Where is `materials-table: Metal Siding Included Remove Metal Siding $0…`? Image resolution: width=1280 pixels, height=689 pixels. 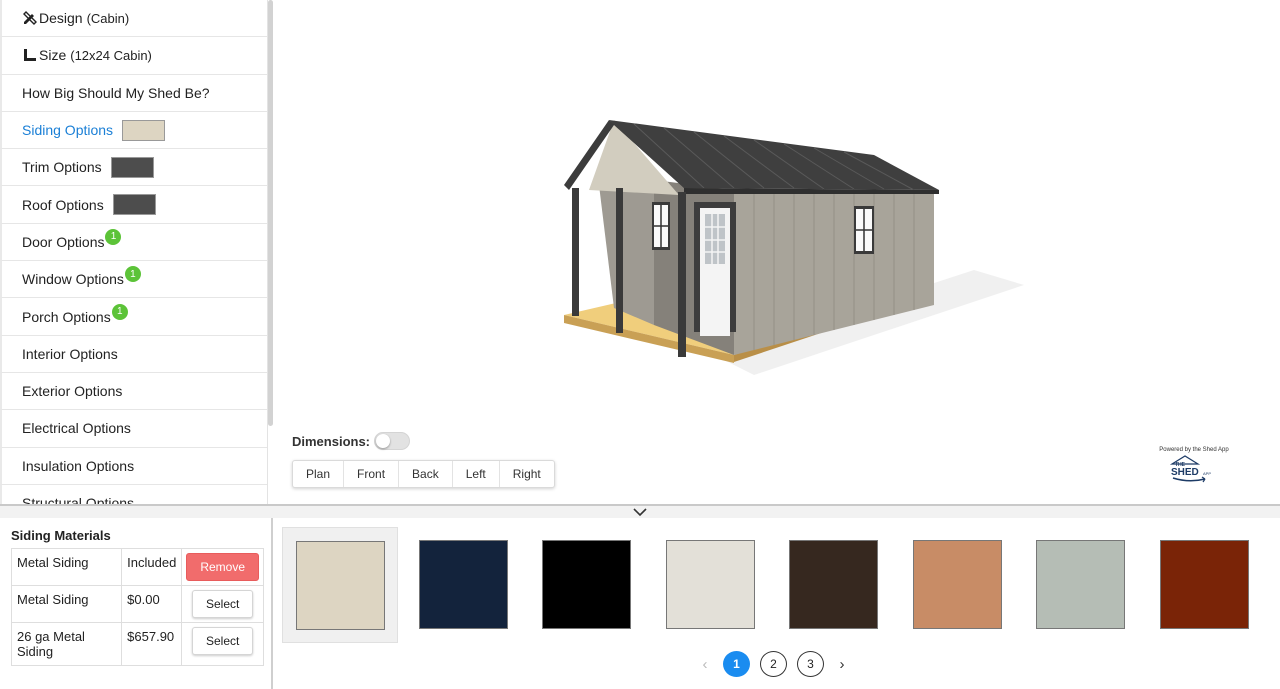
materials-table: Metal Siding Included Remove Metal Siding $0… is located at coordinates (137, 607).